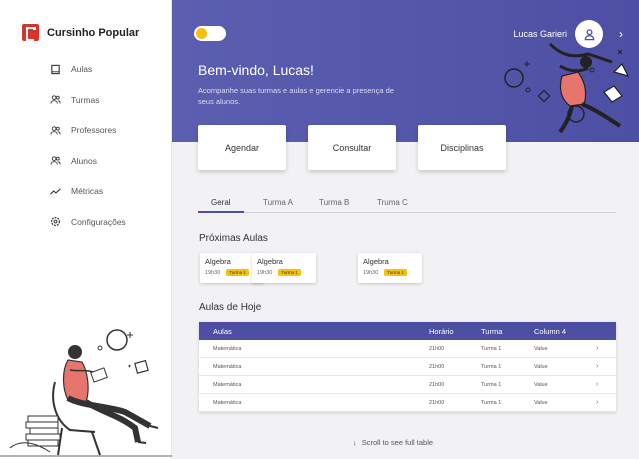  Describe the element at coordinates (334, 202) in the screenshot. I see `tab-turma-b: Turma B` at that location.